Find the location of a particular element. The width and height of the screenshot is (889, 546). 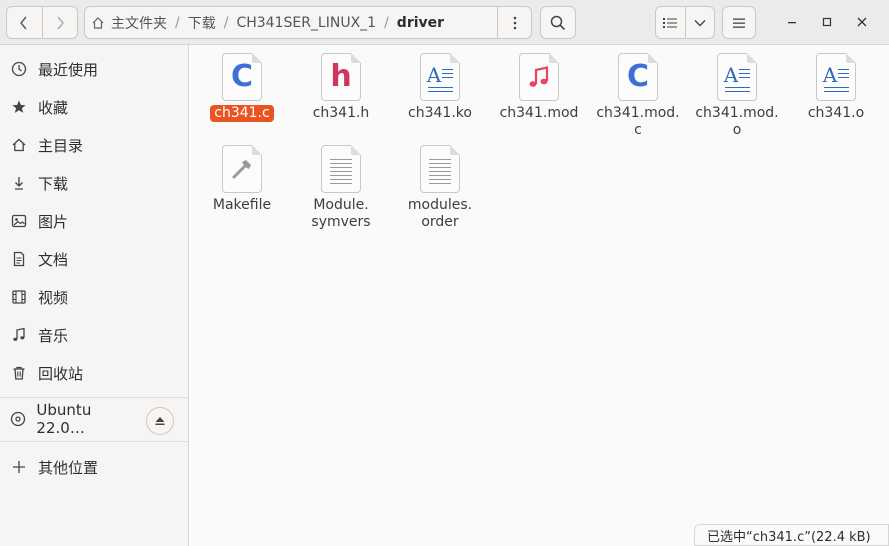

crumb-label: 下载 is located at coordinates (201, 23).